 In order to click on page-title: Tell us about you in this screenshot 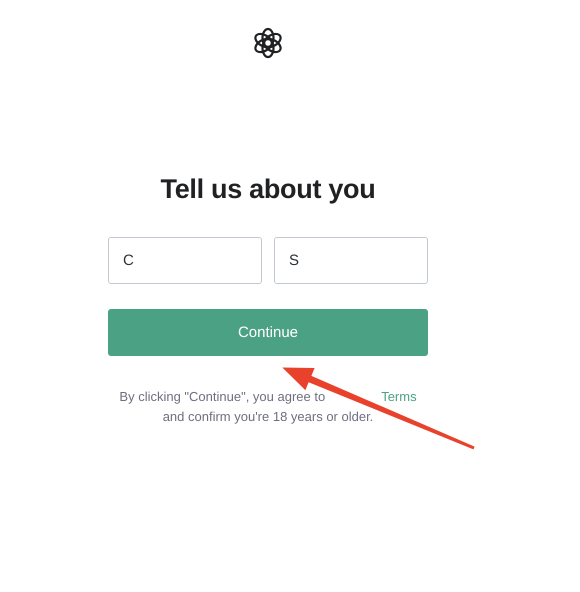, I will do `click(268, 189)`.